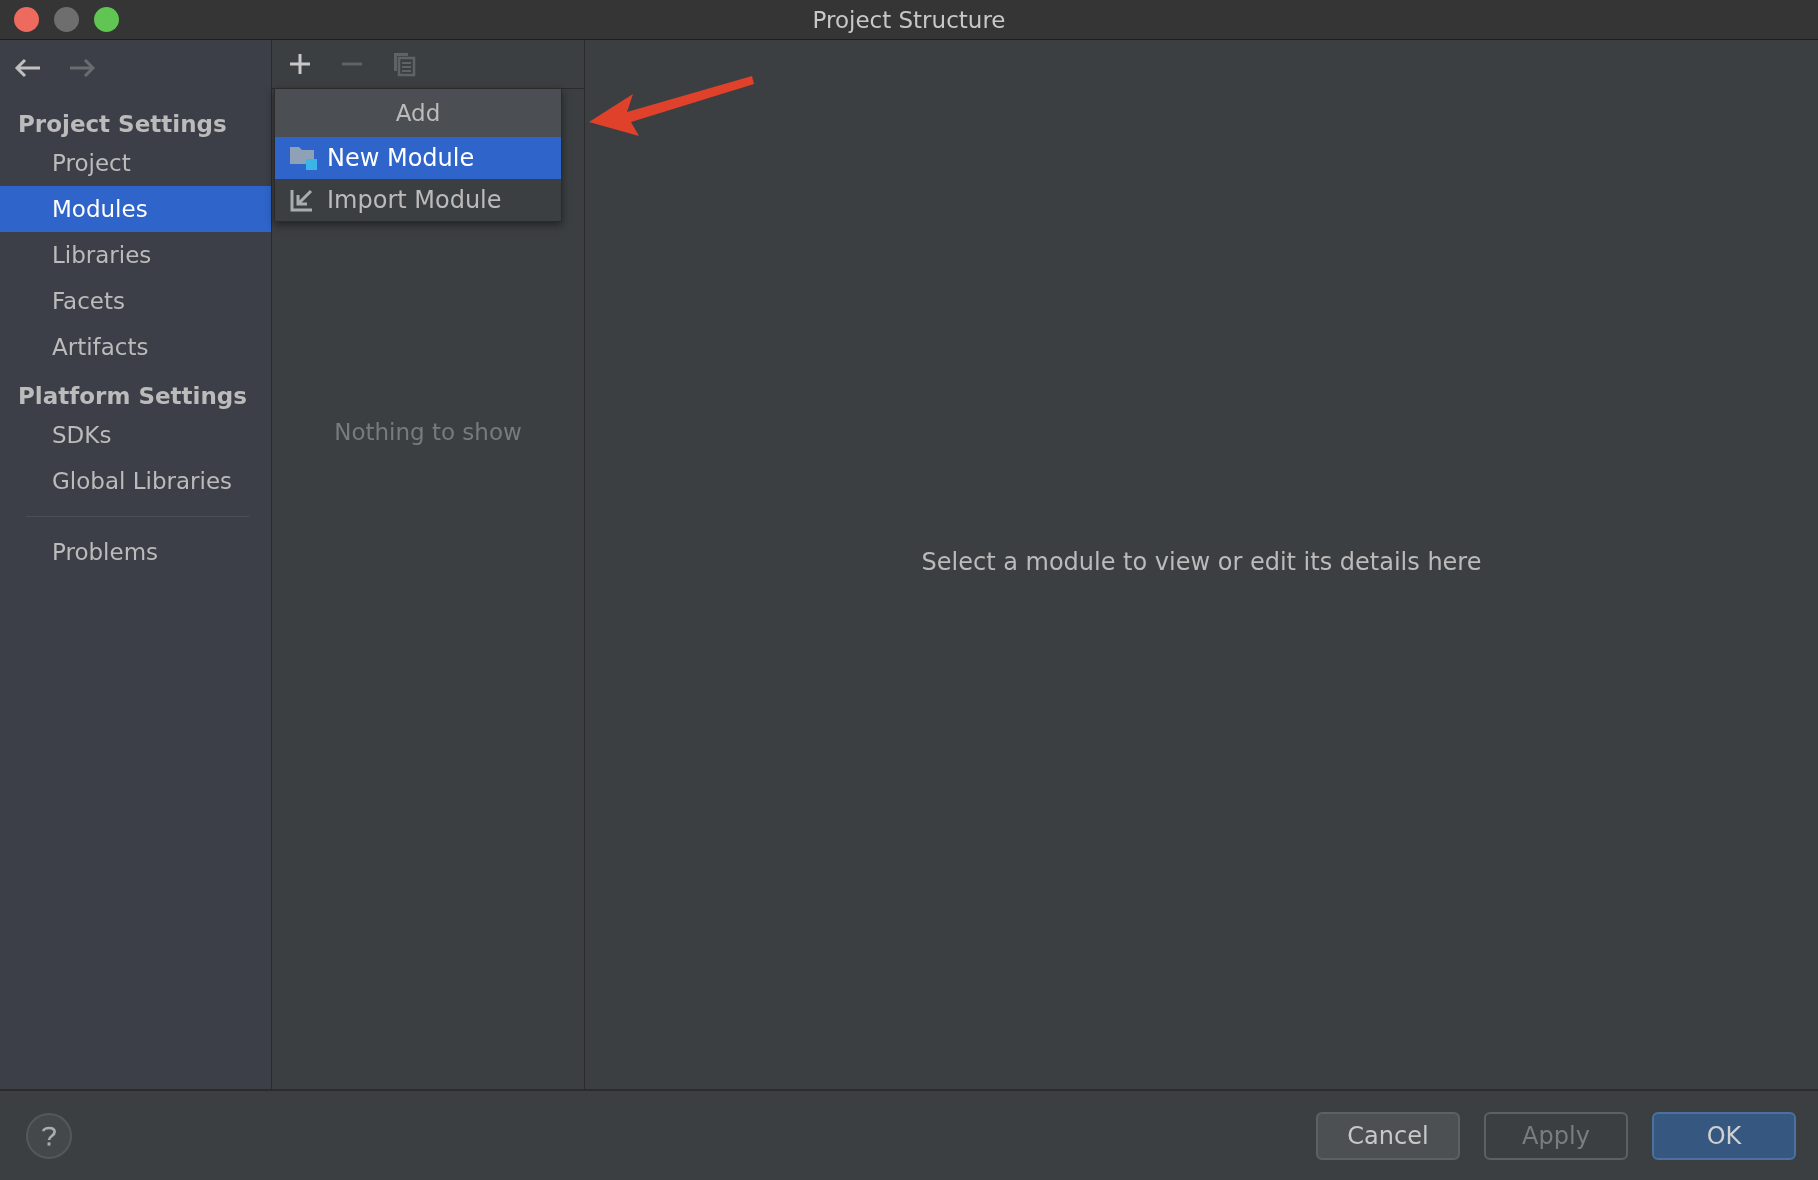 The height and width of the screenshot is (1180, 1818). What do you see at coordinates (300, 64) in the screenshot?
I see `add-icon` at bounding box center [300, 64].